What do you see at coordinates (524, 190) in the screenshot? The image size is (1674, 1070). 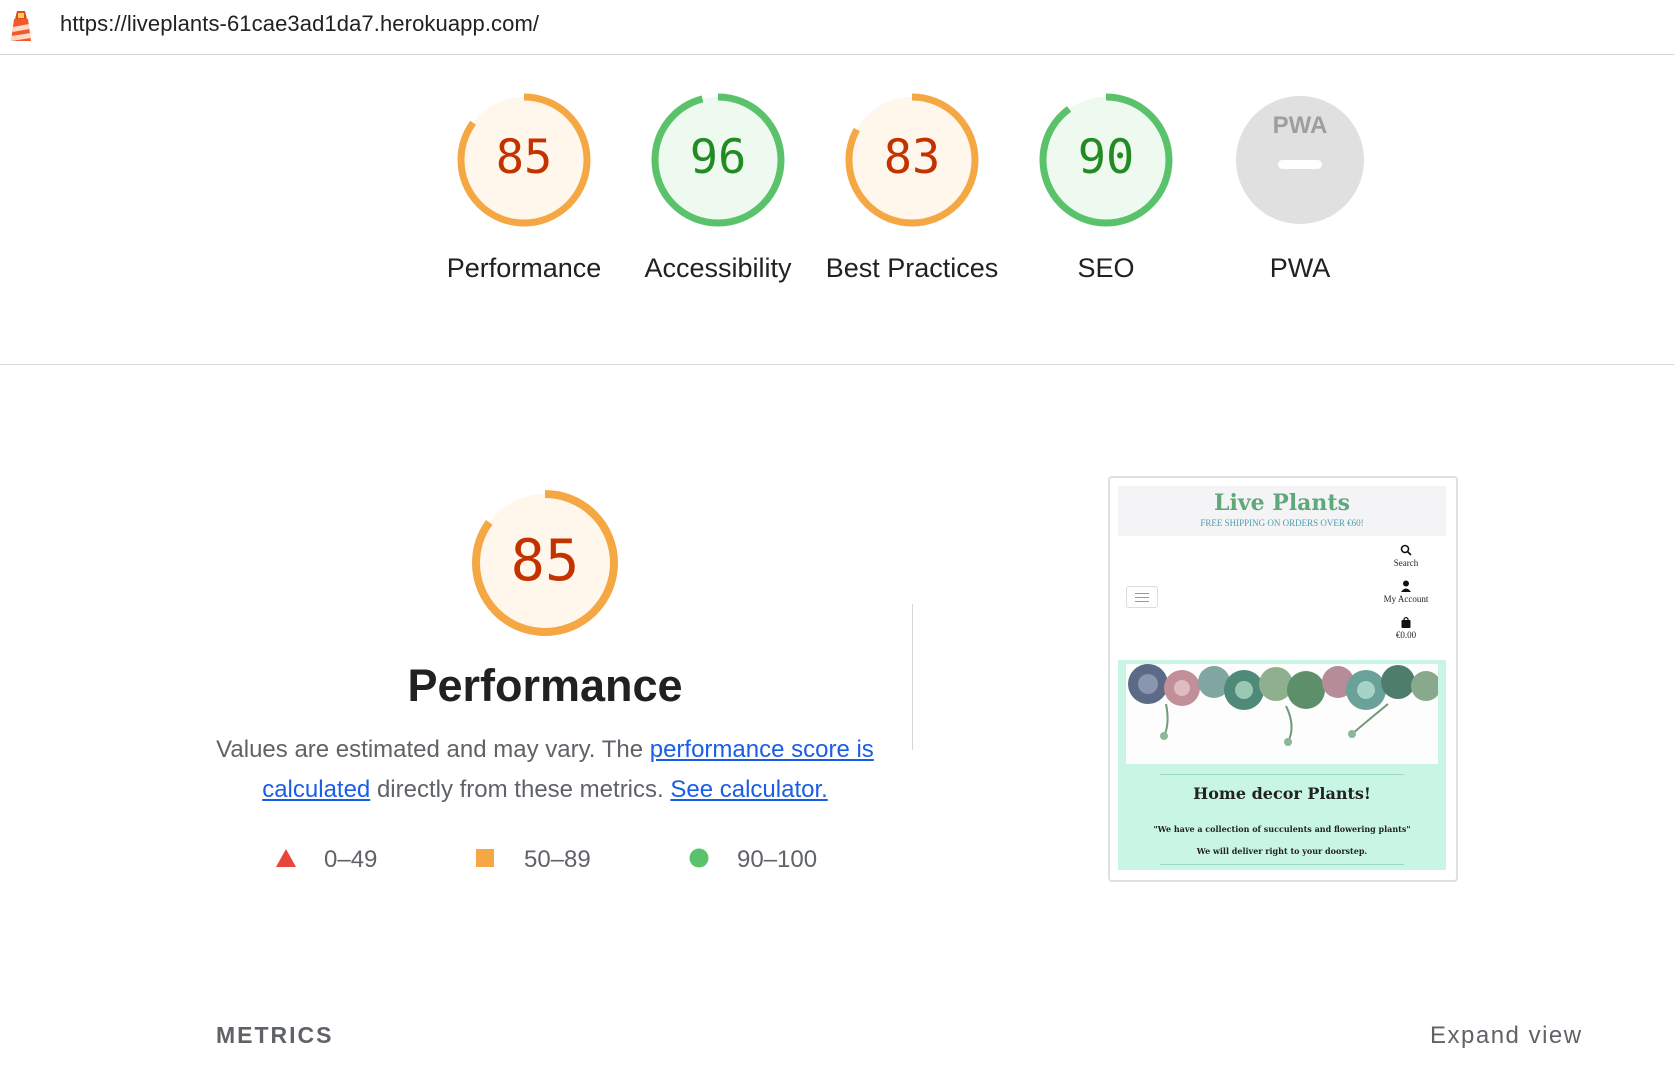 I see `gauge-performance: 85 Performance` at bounding box center [524, 190].